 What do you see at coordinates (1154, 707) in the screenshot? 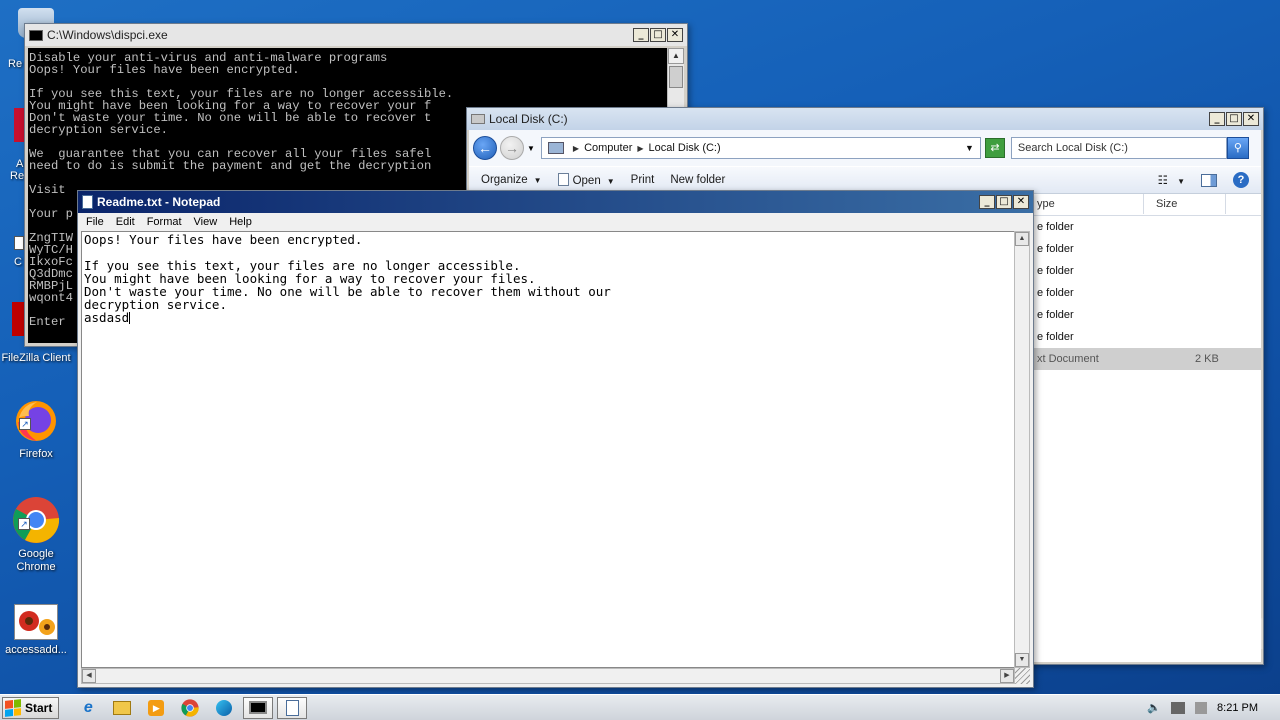
I see `volume-icon: 🔈` at bounding box center [1154, 707].